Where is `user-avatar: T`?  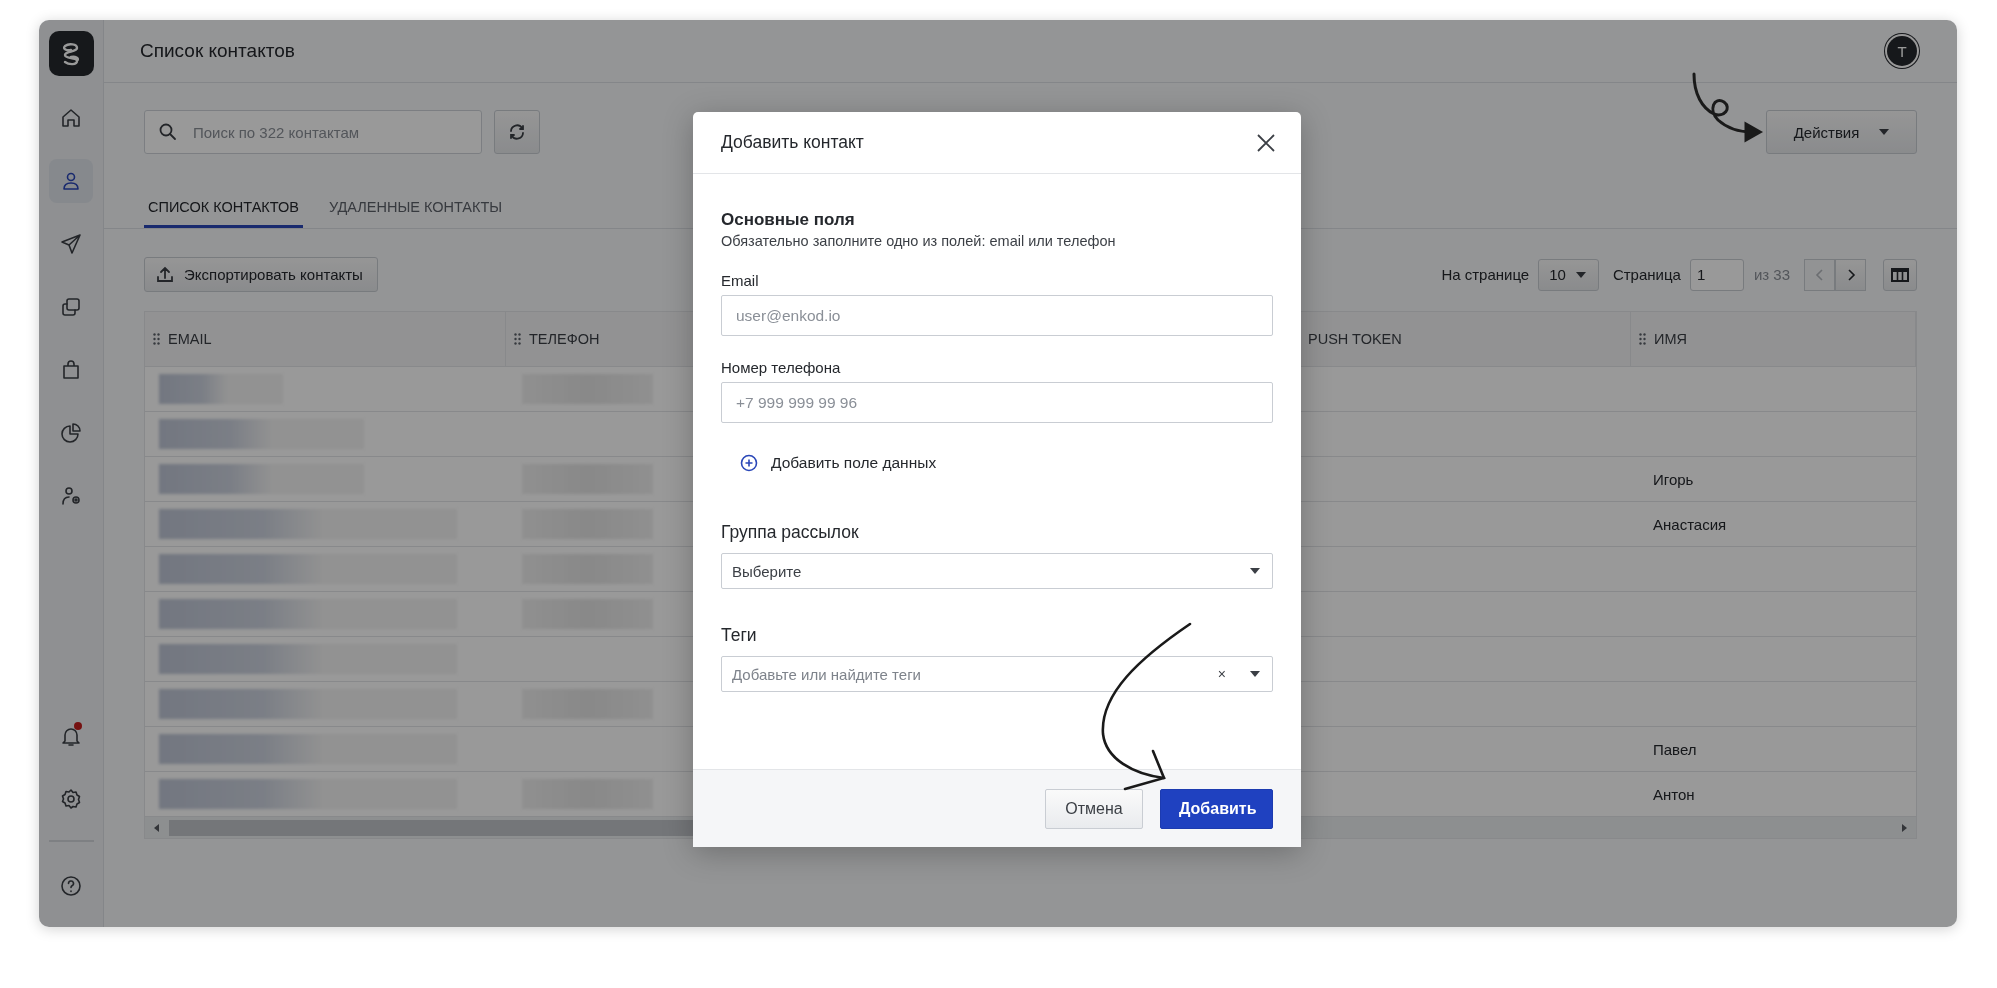
user-avatar: T is located at coordinates (1902, 51).